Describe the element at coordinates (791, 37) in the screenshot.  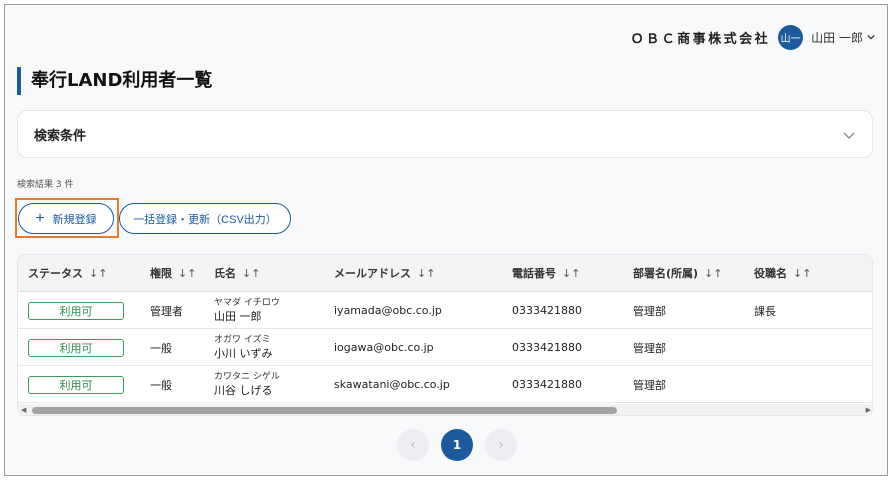
I see `avatar: 山一` at that location.